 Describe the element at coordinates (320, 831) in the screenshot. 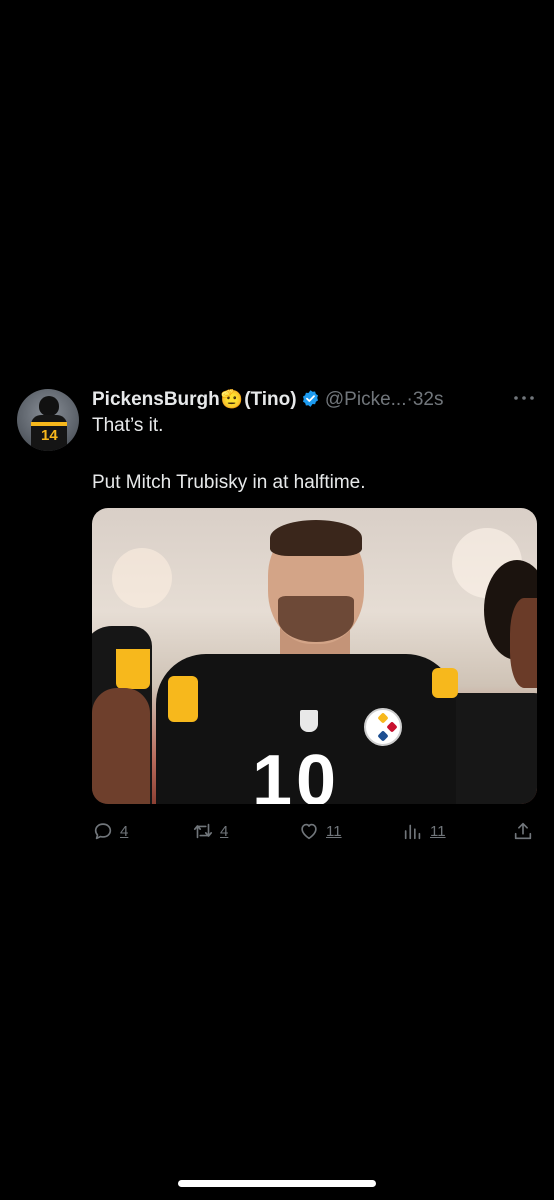

I see `like-button: 11` at that location.